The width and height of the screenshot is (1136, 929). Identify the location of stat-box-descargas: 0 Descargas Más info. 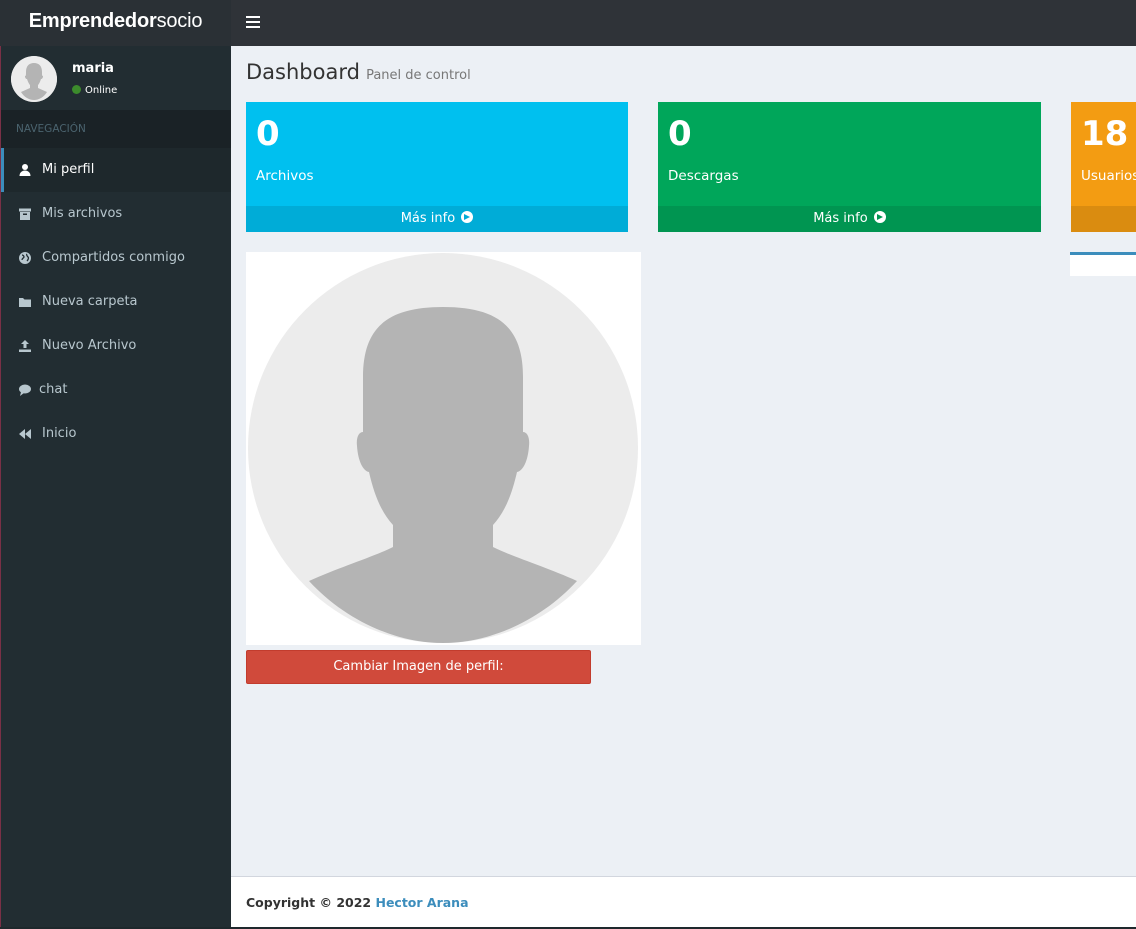
(849, 167).